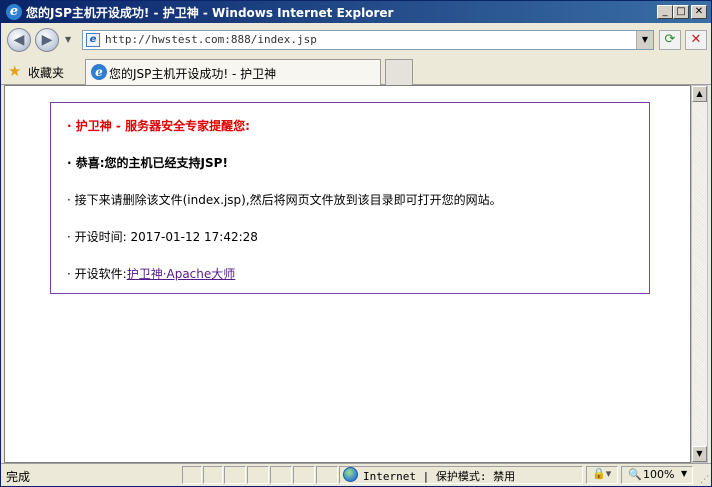  I want to click on security-icon: 🔒▾, so click(601, 473).